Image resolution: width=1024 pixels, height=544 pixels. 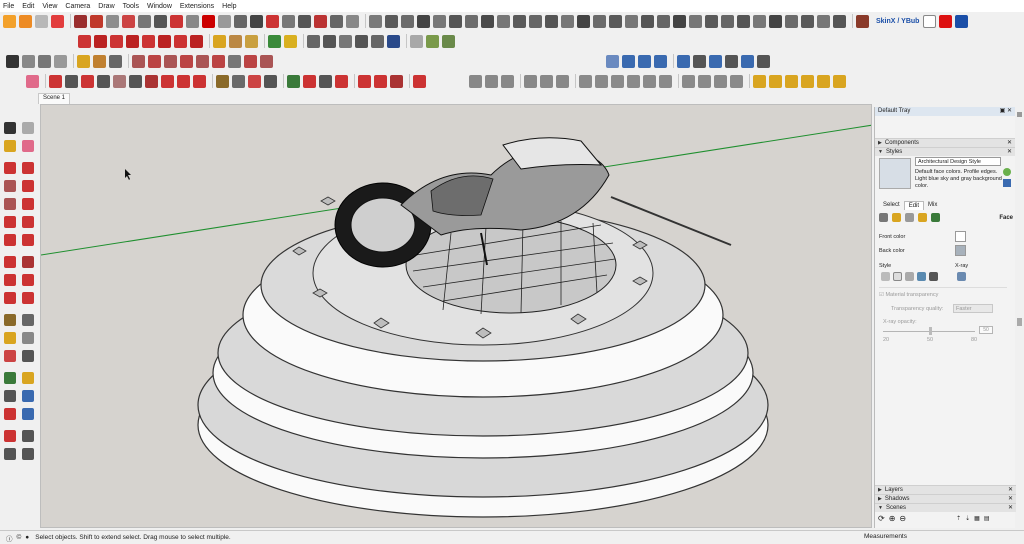 I want to click on menu-window: Window, so click(x=159, y=6).